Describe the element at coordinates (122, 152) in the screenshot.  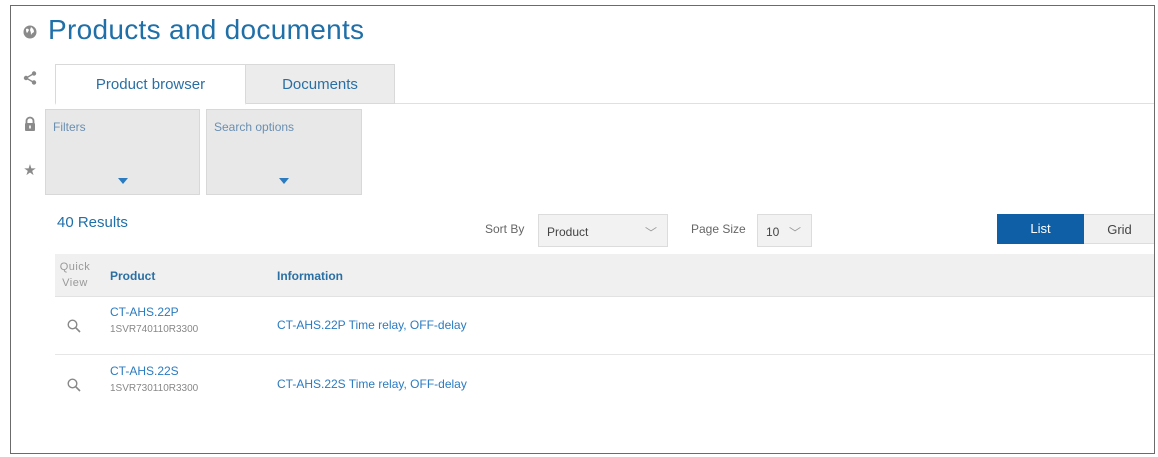
I see `filters-dropdown: Filters` at that location.